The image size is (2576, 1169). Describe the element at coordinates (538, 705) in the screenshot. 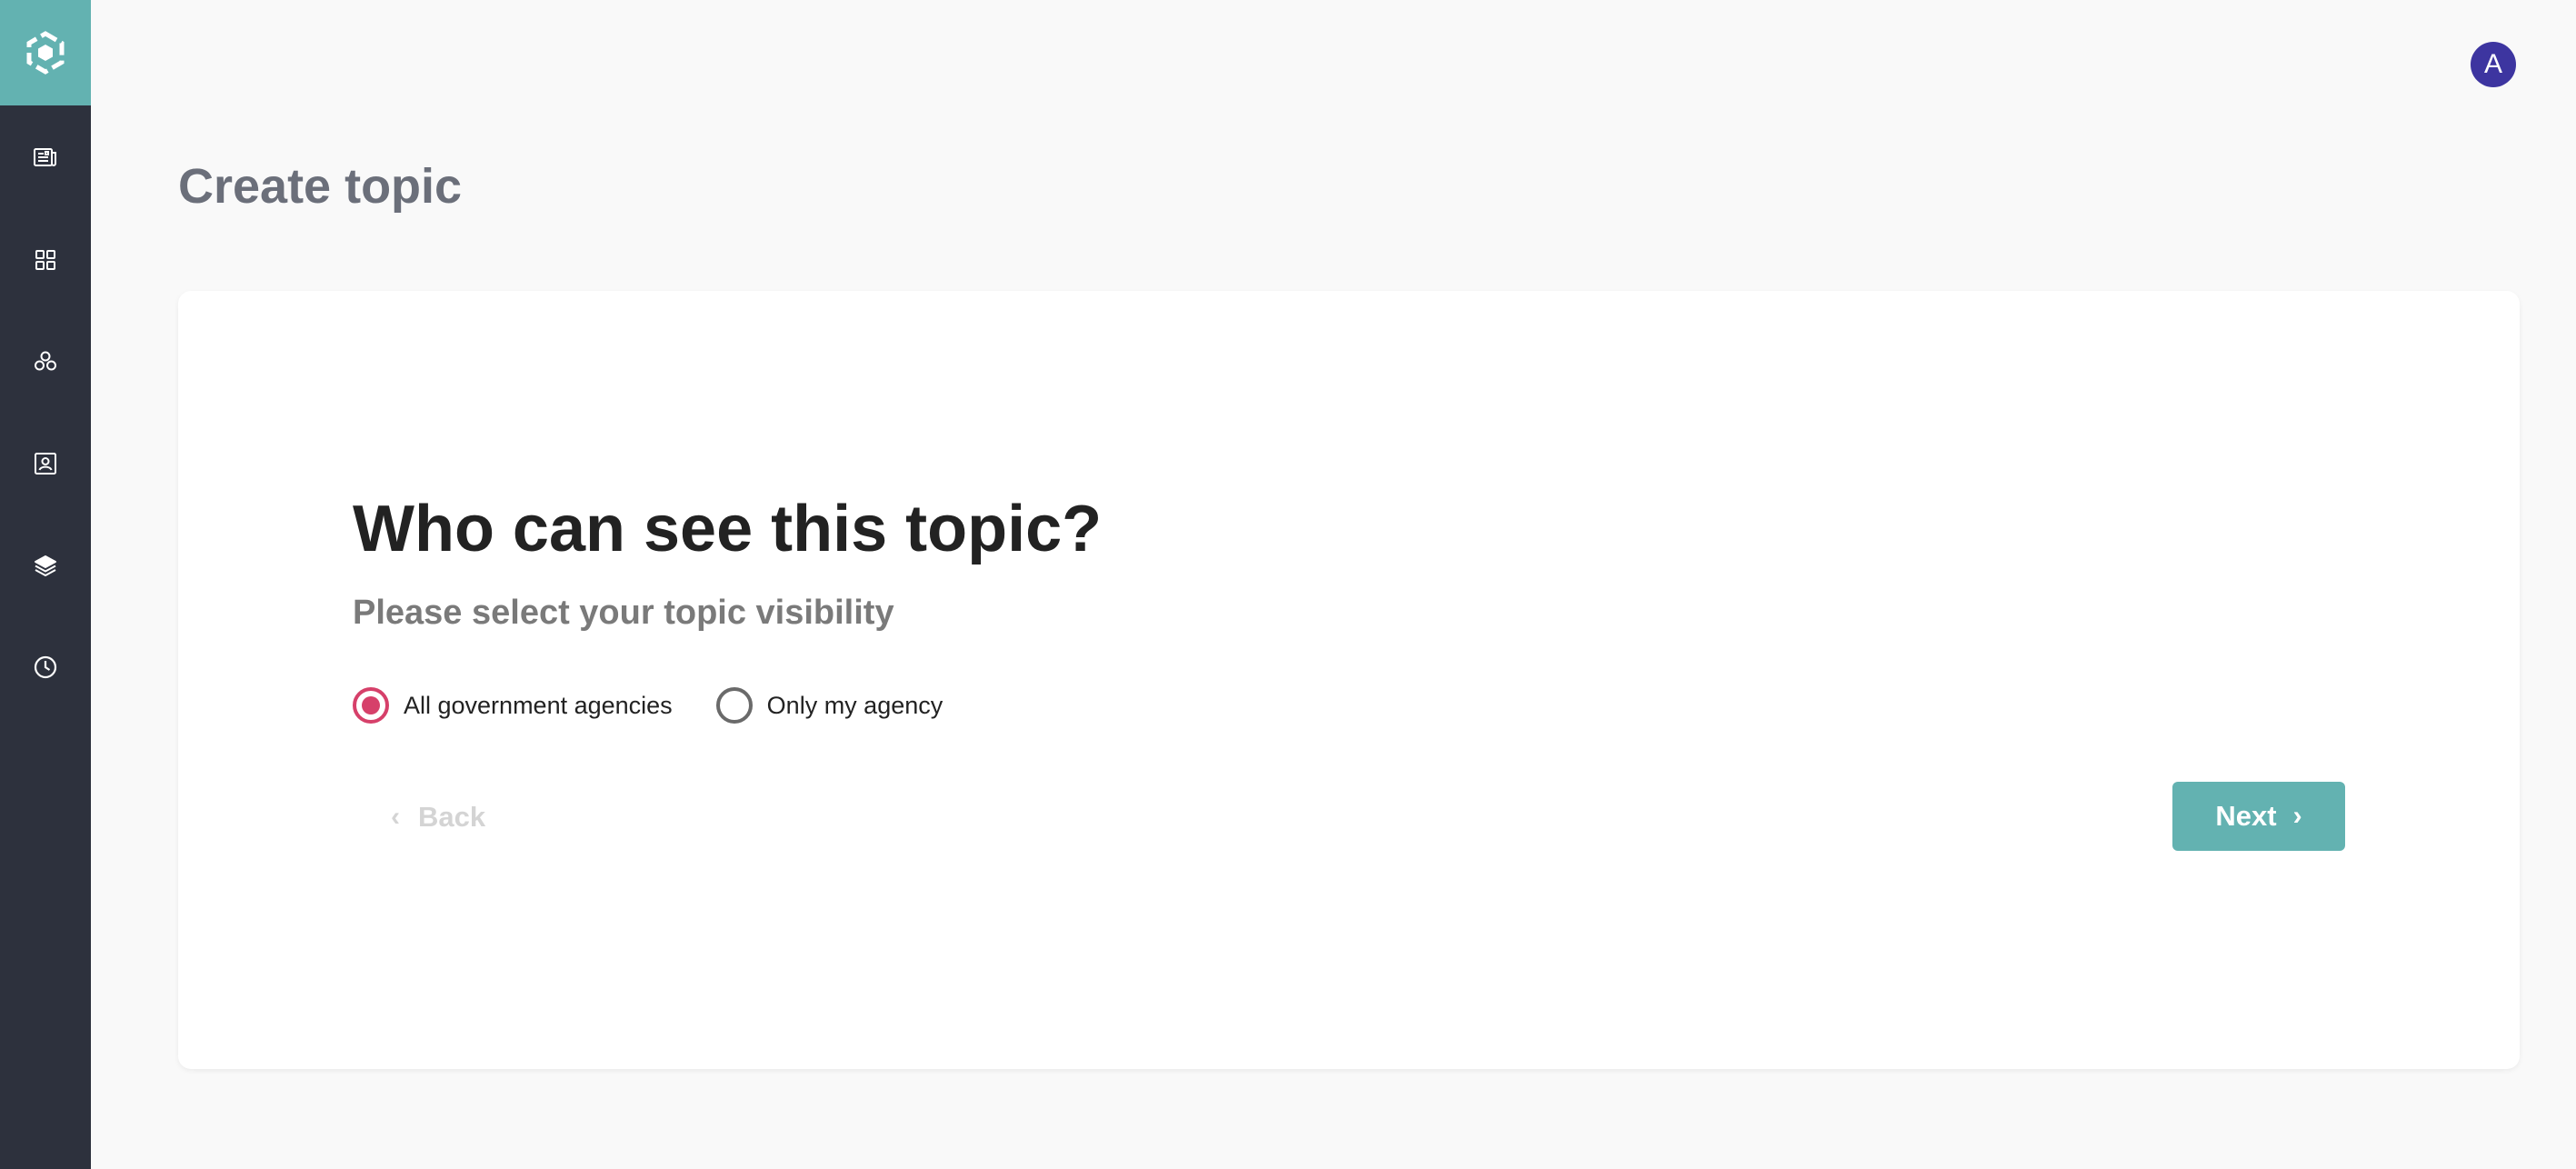

I see `radio-label-all-agencies: All government agencies` at that location.